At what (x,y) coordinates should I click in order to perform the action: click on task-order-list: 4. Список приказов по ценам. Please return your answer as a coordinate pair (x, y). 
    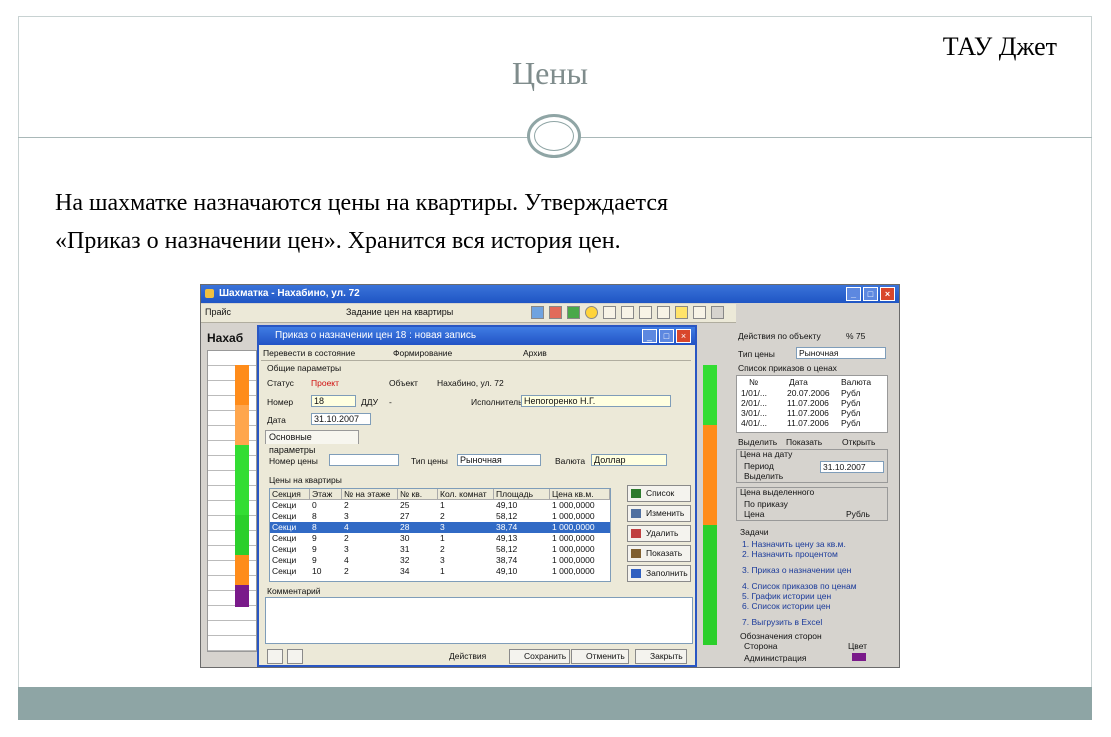
    Looking at the image, I should click on (799, 586).